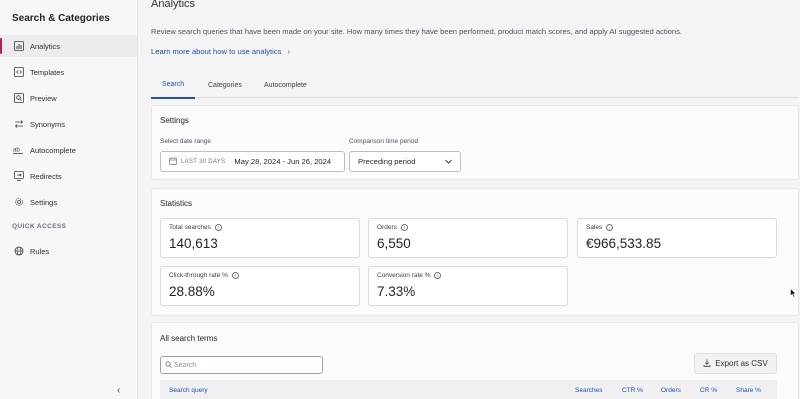 The image size is (800, 399). What do you see at coordinates (192, 291) in the screenshot?
I see `stat-value: 28.88%` at bounding box center [192, 291].